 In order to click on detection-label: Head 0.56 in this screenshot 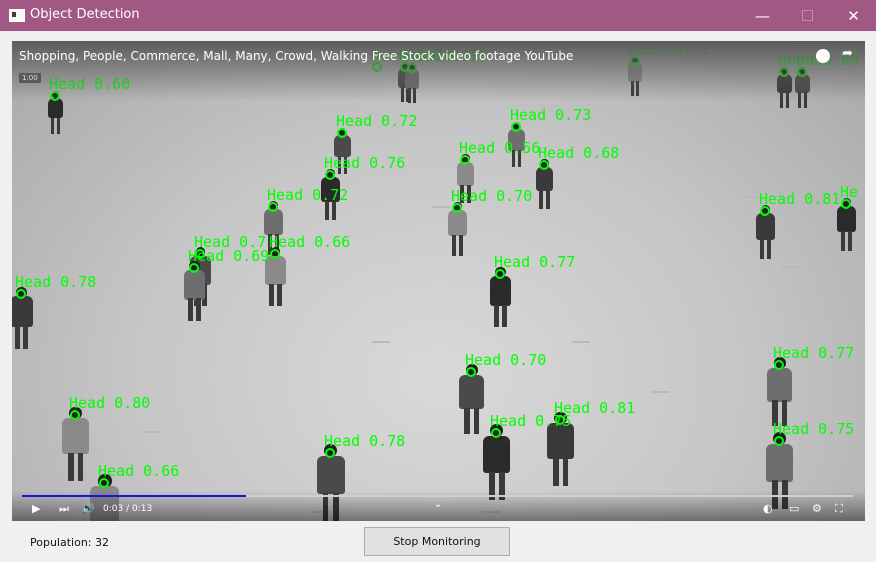, I will do `click(500, 148)`.